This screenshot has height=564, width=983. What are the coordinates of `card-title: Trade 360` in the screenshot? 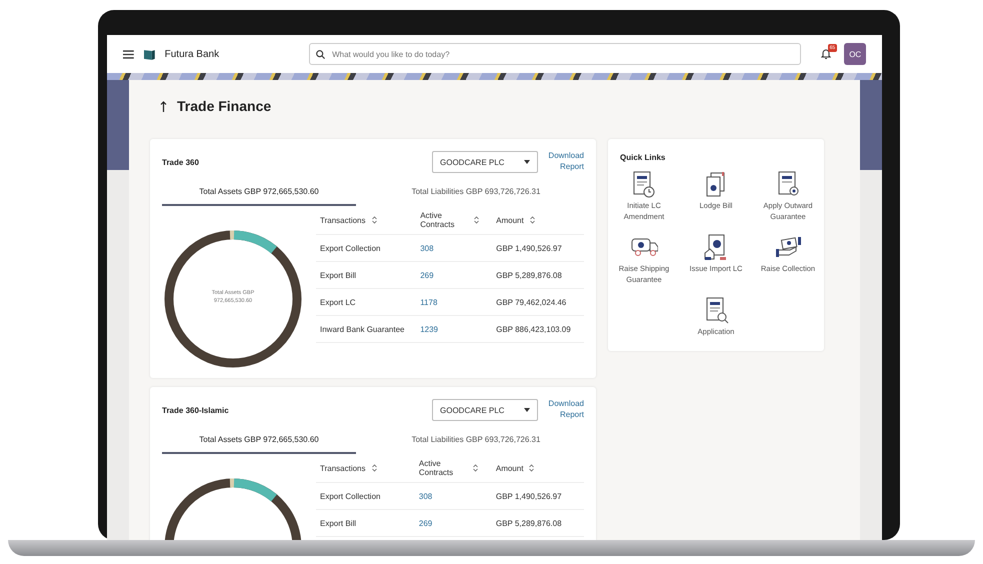 It's located at (181, 162).